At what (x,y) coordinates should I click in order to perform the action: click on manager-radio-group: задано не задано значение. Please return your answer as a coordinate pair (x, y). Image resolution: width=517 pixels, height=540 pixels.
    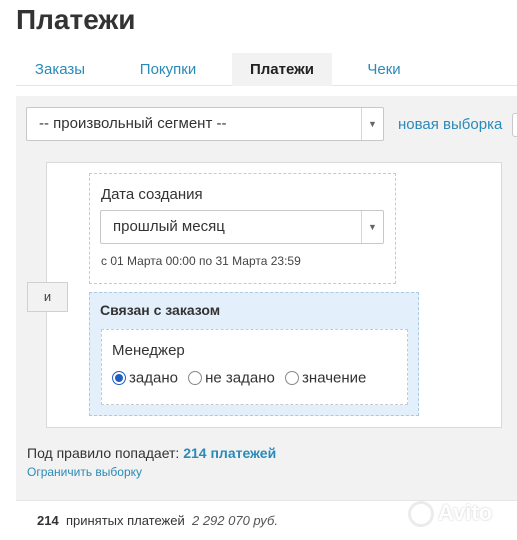
    Looking at the image, I should click on (242, 378).